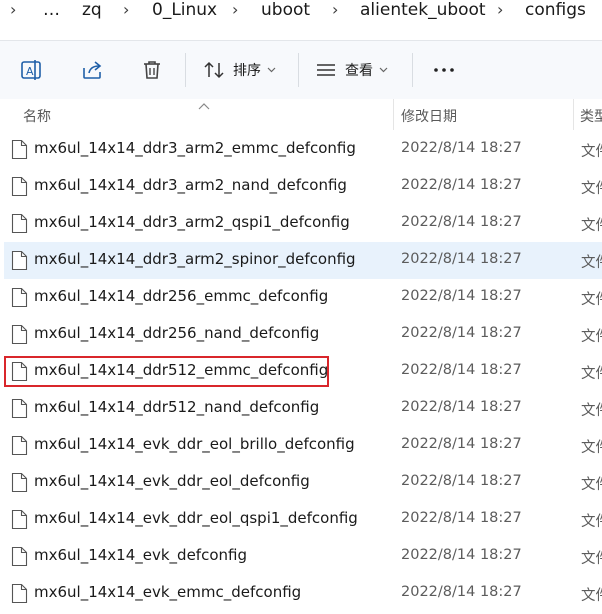 The width and height of the screenshot is (602, 614). I want to click on file-name: mx6ul_14x14_ddr3_arm2_nand_defconfig, so click(190, 185).